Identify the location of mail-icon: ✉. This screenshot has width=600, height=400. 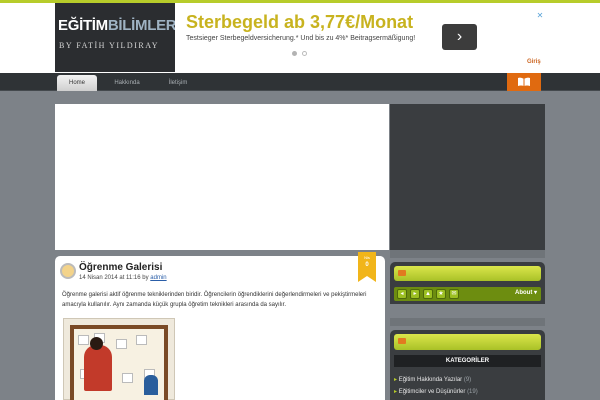
(454, 294).